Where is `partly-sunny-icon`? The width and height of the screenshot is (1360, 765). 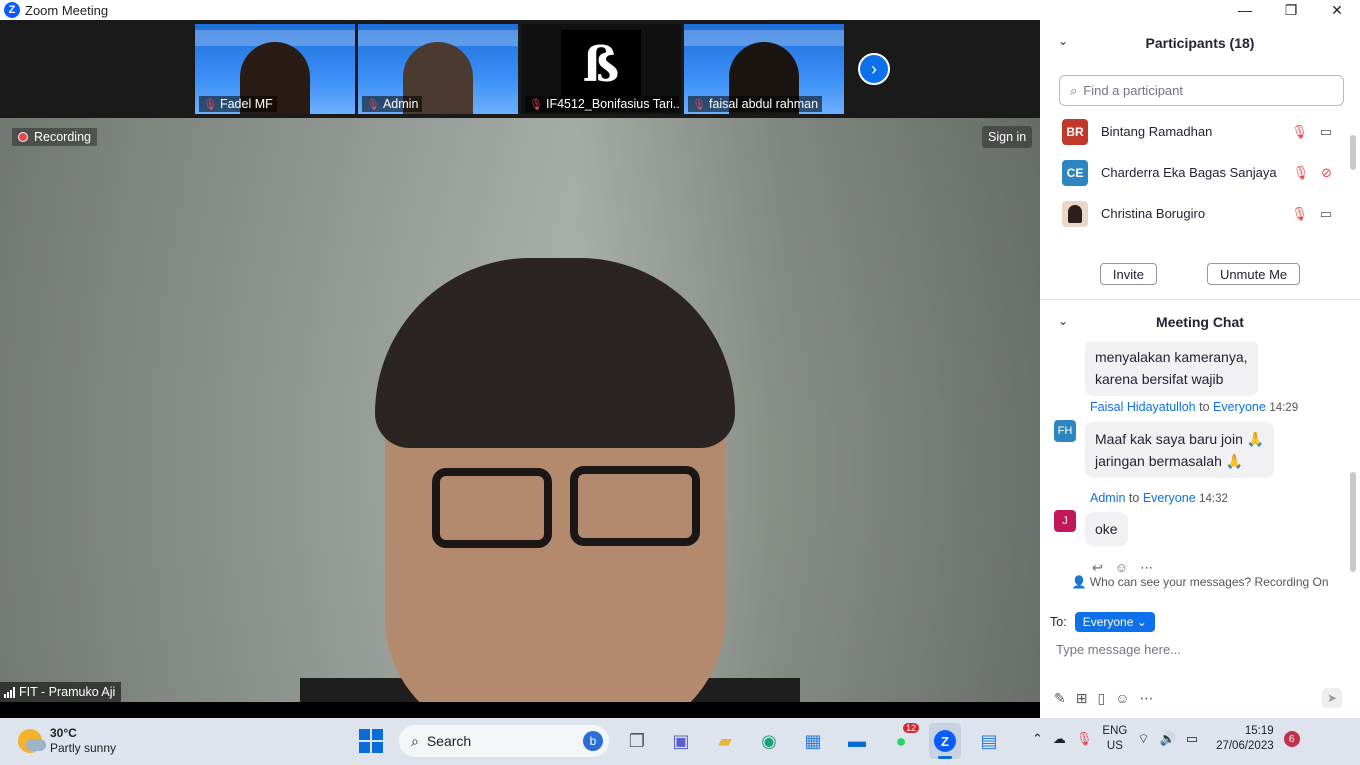
partly-sunny-icon is located at coordinates (32, 741).